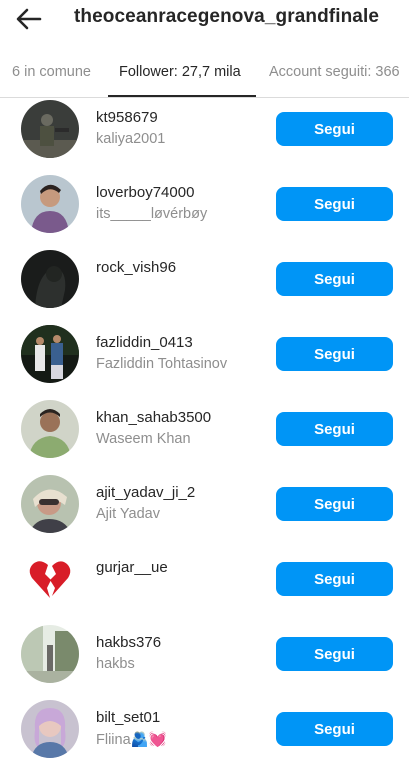 This screenshot has height=768, width=409. What do you see at coordinates (180, 72) in the screenshot?
I see `tab-followers: Follower: 27,7 mila` at bounding box center [180, 72].